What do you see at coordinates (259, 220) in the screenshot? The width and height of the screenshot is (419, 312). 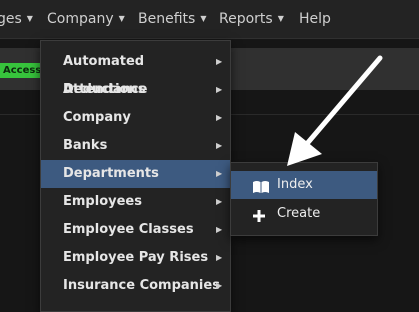 I see `plus-icon` at bounding box center [259, 220].